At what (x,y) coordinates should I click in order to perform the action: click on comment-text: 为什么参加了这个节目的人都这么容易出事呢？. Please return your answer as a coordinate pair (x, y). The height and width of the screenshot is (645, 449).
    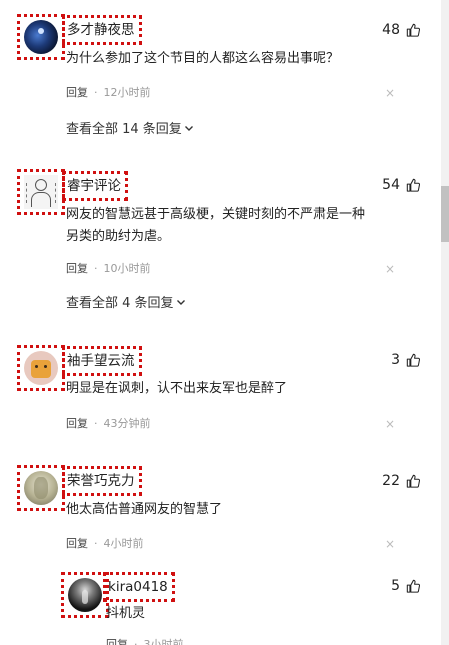
    Looking at the image, I should click on (203, 58).